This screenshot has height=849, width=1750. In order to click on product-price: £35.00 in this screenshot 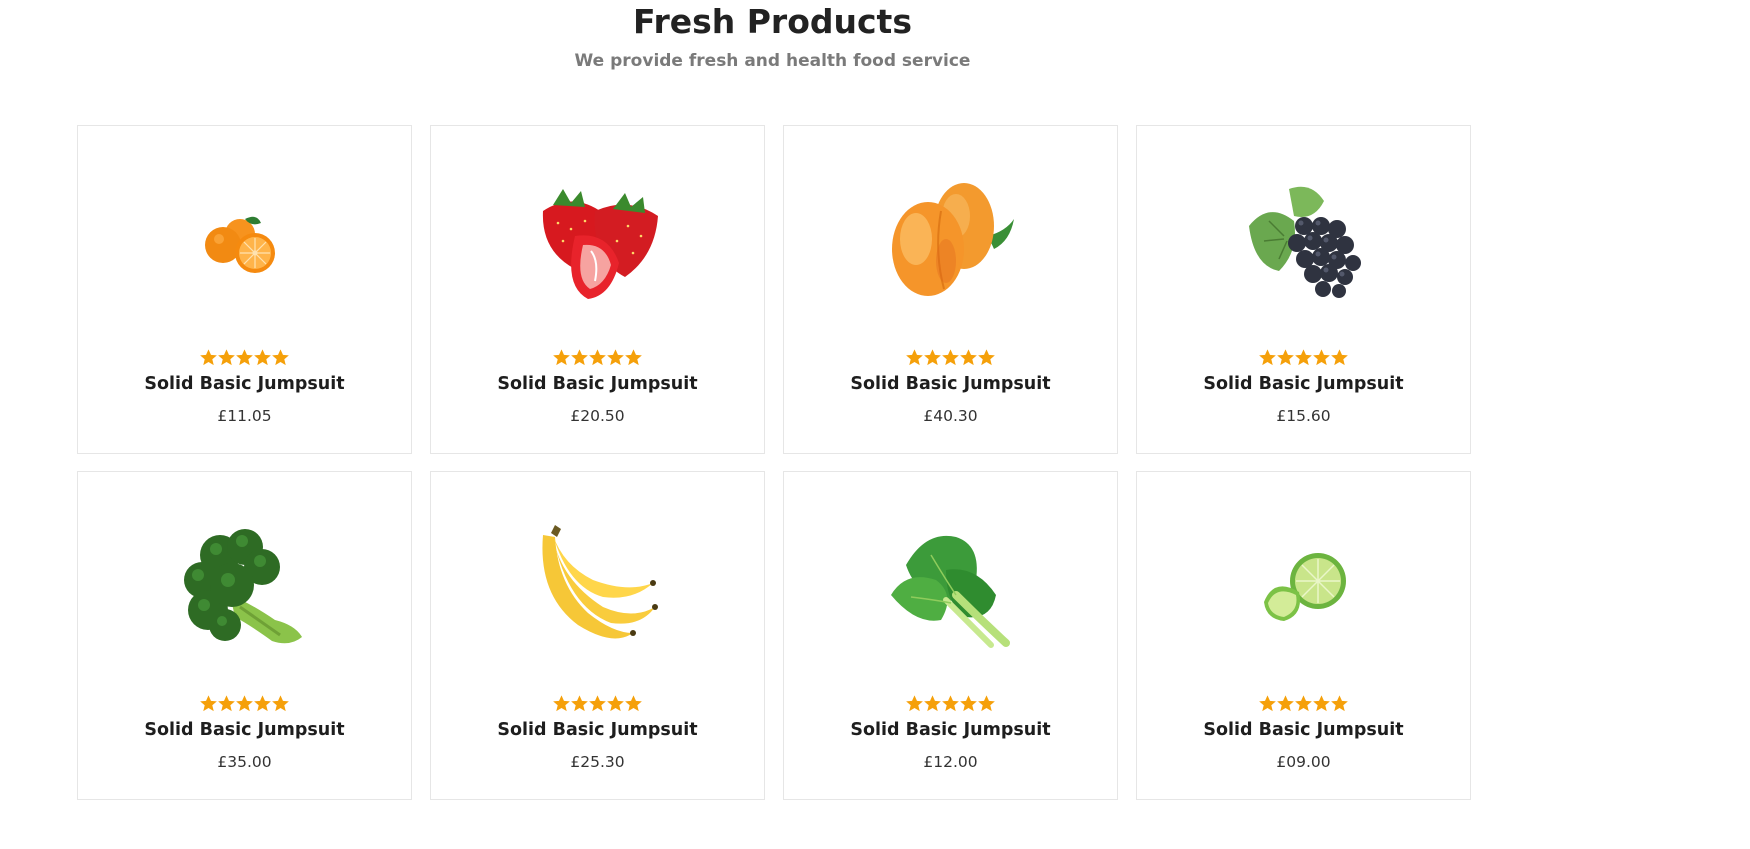, I will do `click(244, 762)`.